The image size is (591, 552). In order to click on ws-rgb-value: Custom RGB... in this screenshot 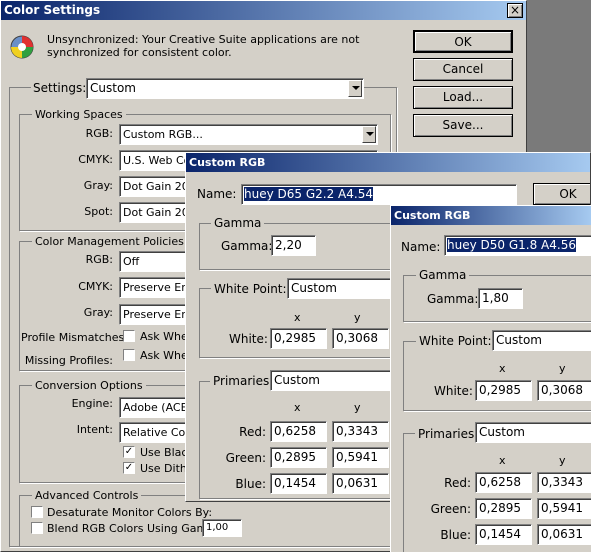, I will do `click(163, 134)`.